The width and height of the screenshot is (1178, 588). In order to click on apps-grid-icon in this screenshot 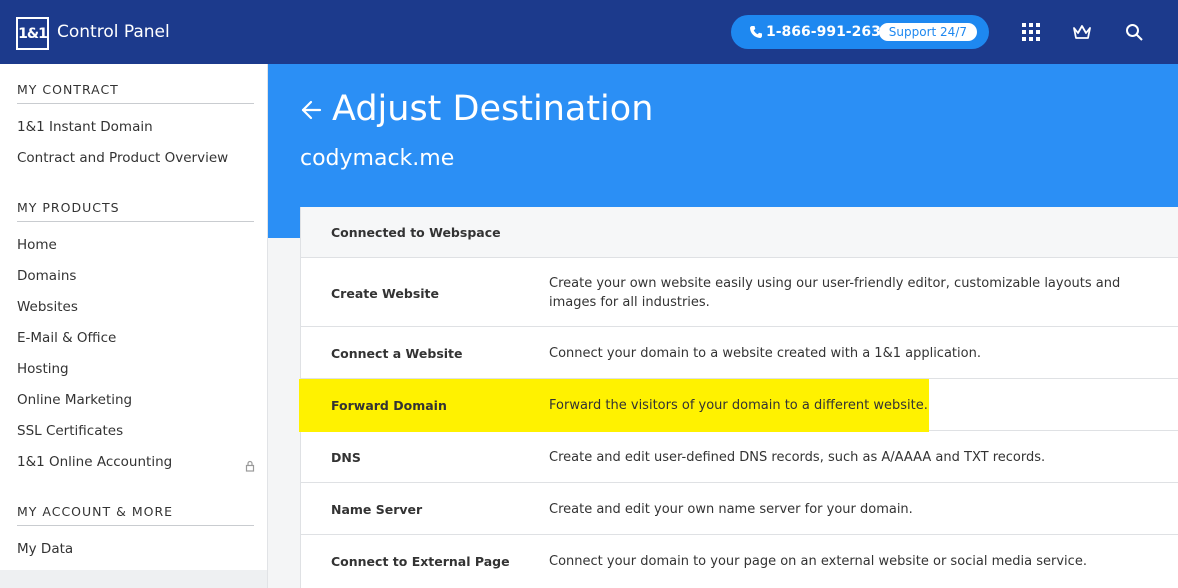, I will do `click(1031, 32)`.